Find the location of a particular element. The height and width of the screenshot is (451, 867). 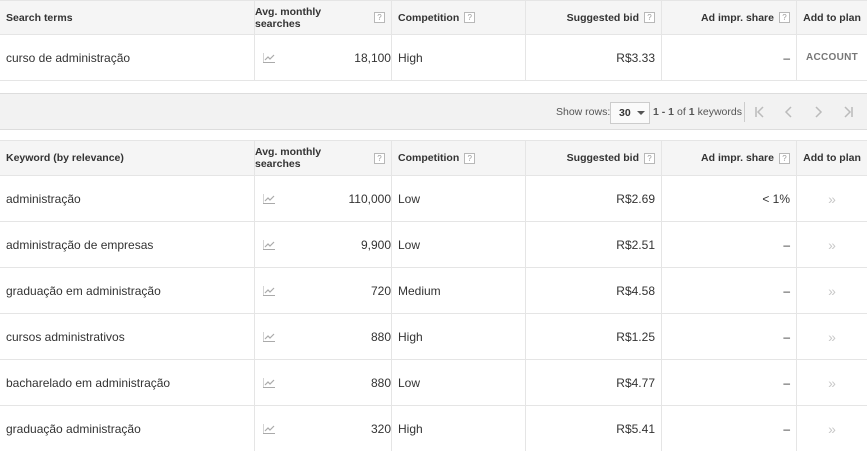

avg-searches-cell: 9,900 is located at coordinates (323, 244).